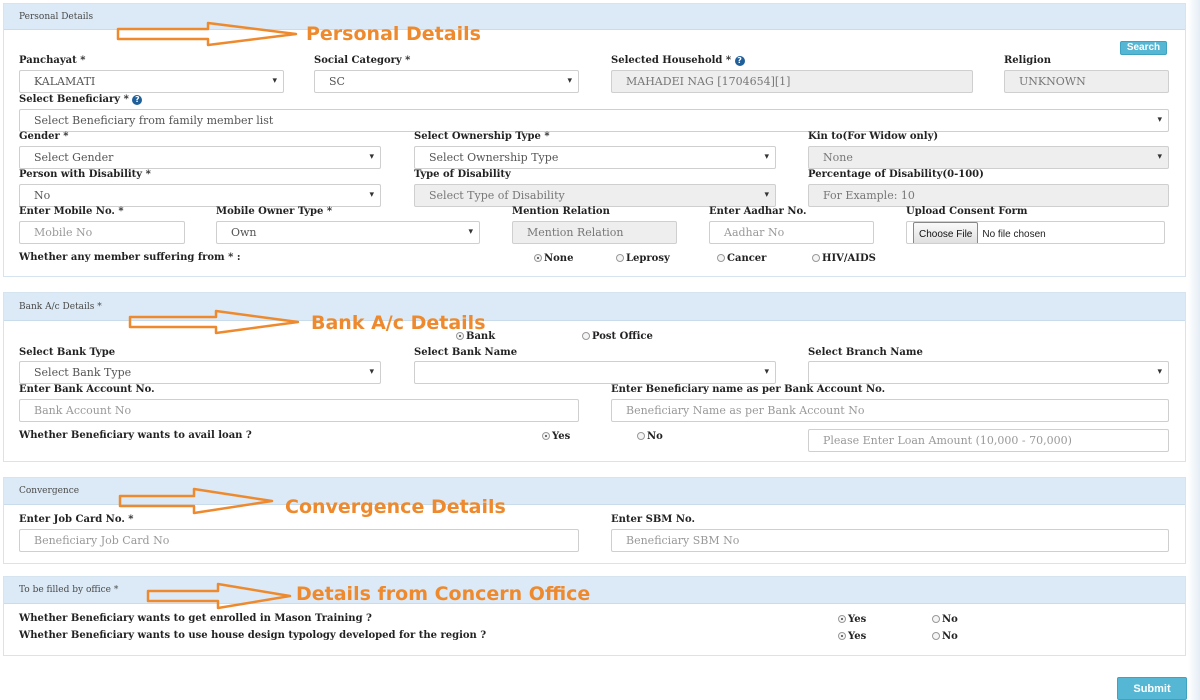 This screenshot has height=700, width=1200. What do you see at coordinates (643, 258) in the screenshot?
I see `suffering-option-leprosy: Leprosy` at bounding box center [643, 258].